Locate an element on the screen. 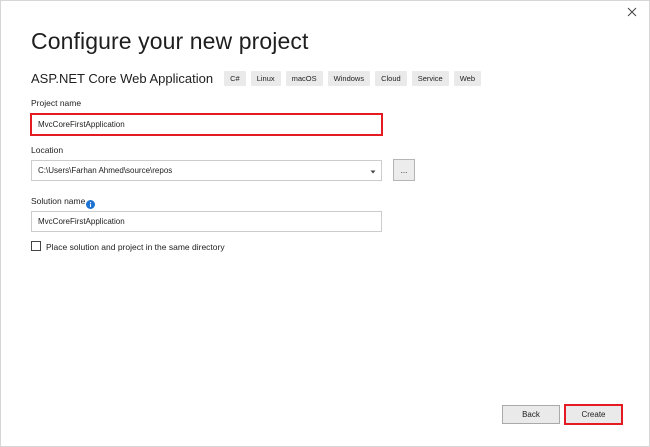 The height and width of the screenshot is (447, 650). chevron-down-icon is located at coordinates (373, 171).